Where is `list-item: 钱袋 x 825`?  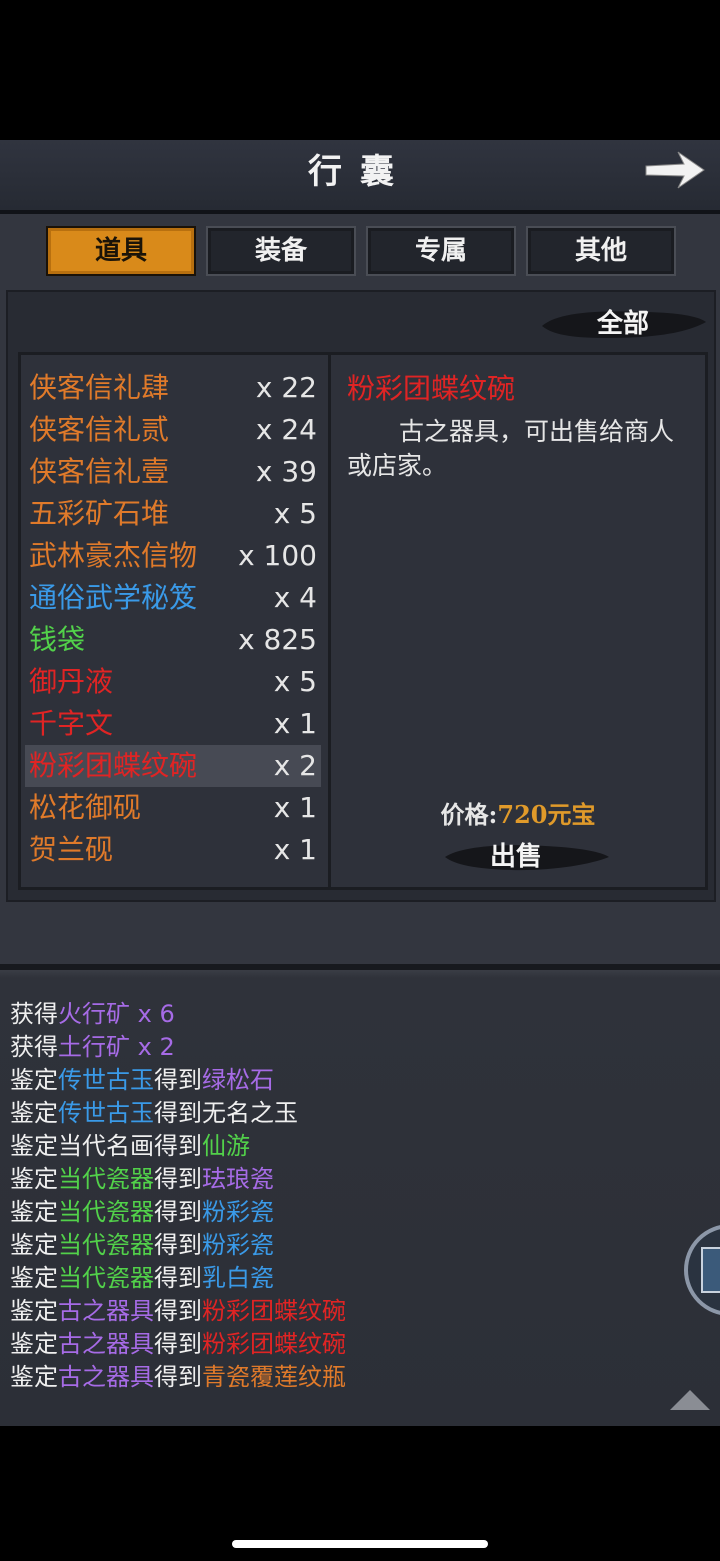 list-item: 钱袋 x 825 is located at coordinates (173, 640).